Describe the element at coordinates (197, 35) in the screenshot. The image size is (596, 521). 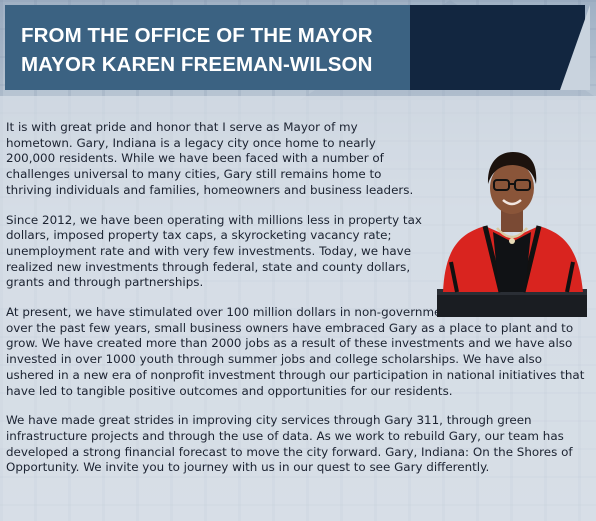
I see `page-title-line1: FROM THE OFFICE OF THE MAYOR` at that location.